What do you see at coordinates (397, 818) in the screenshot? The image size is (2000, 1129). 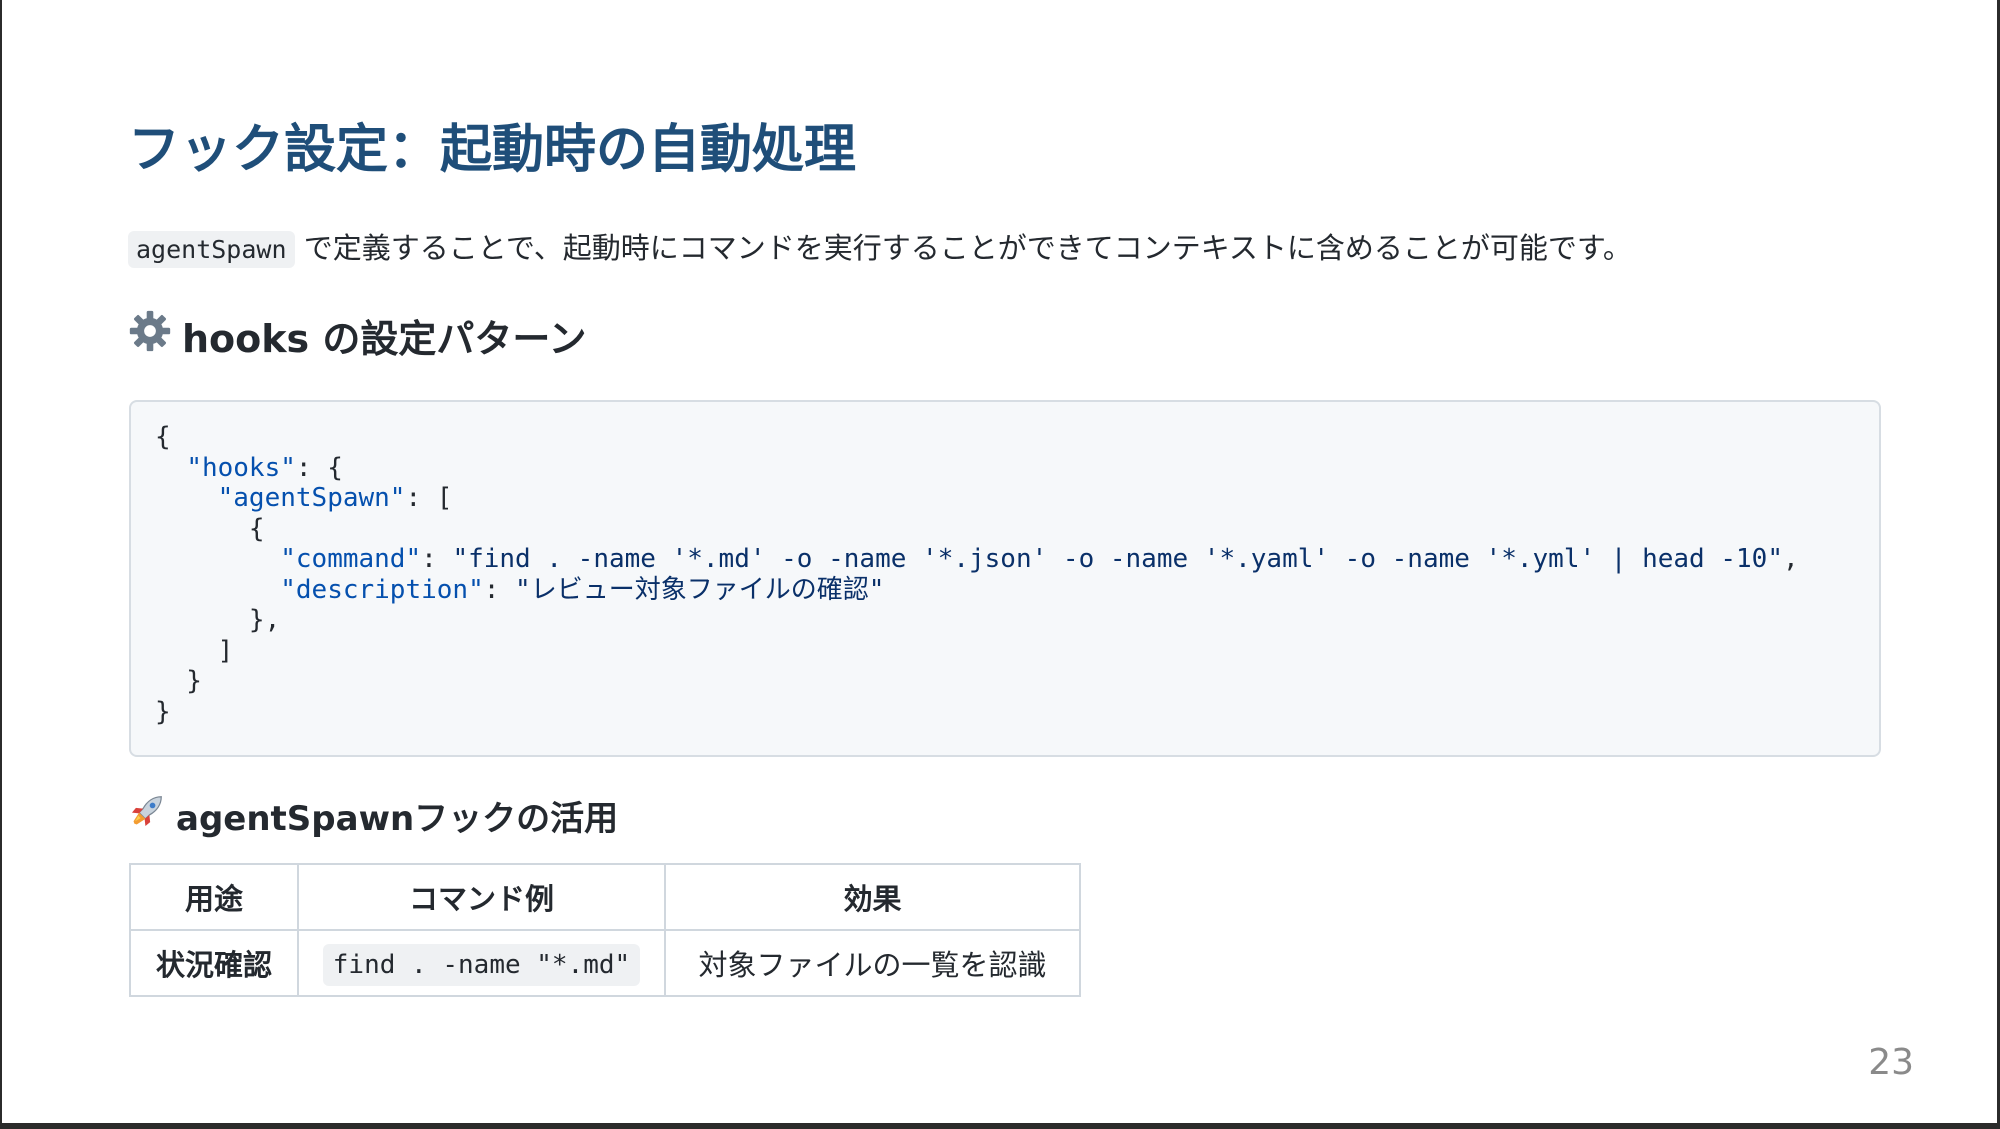 I see `agentspawn-heading-text: agentSpawnフックの活用` at bounding box center [397, 818].